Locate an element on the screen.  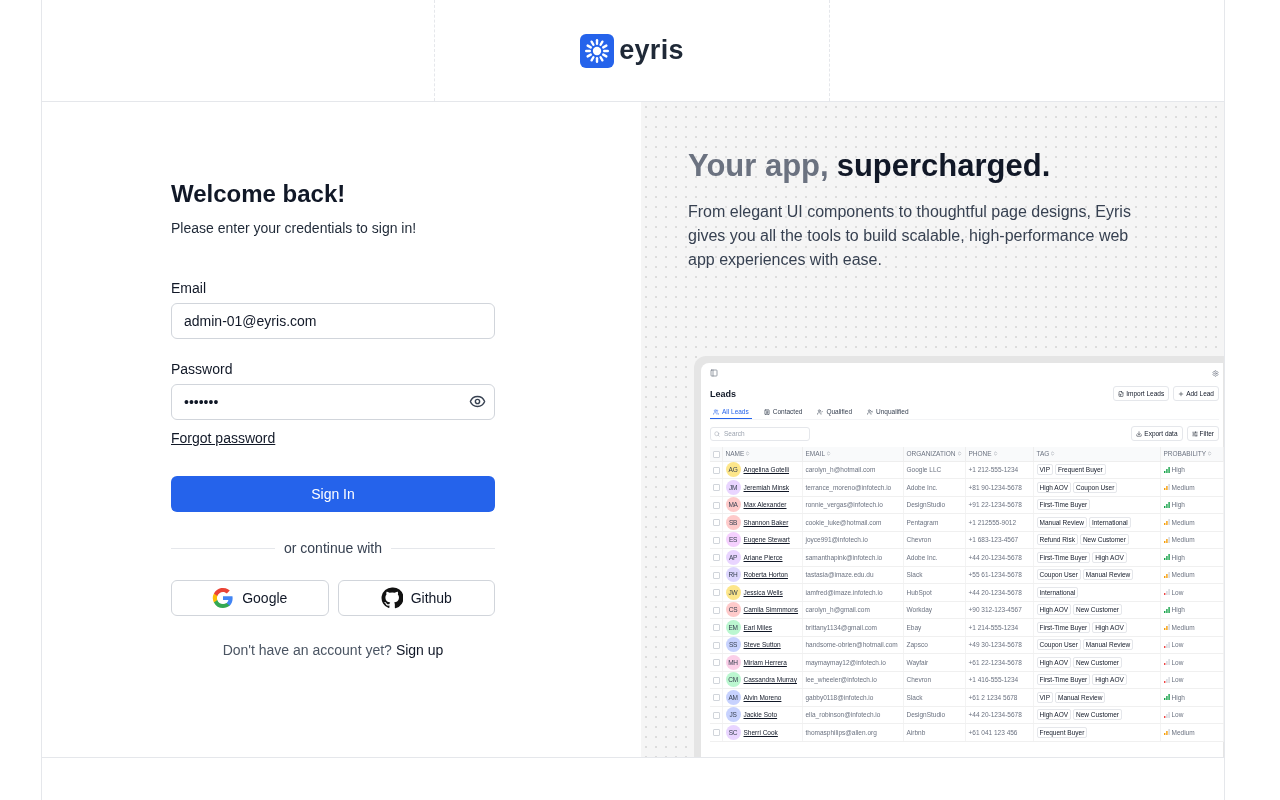
sign-up-link: Sign up is located at coordinates (419, 650).